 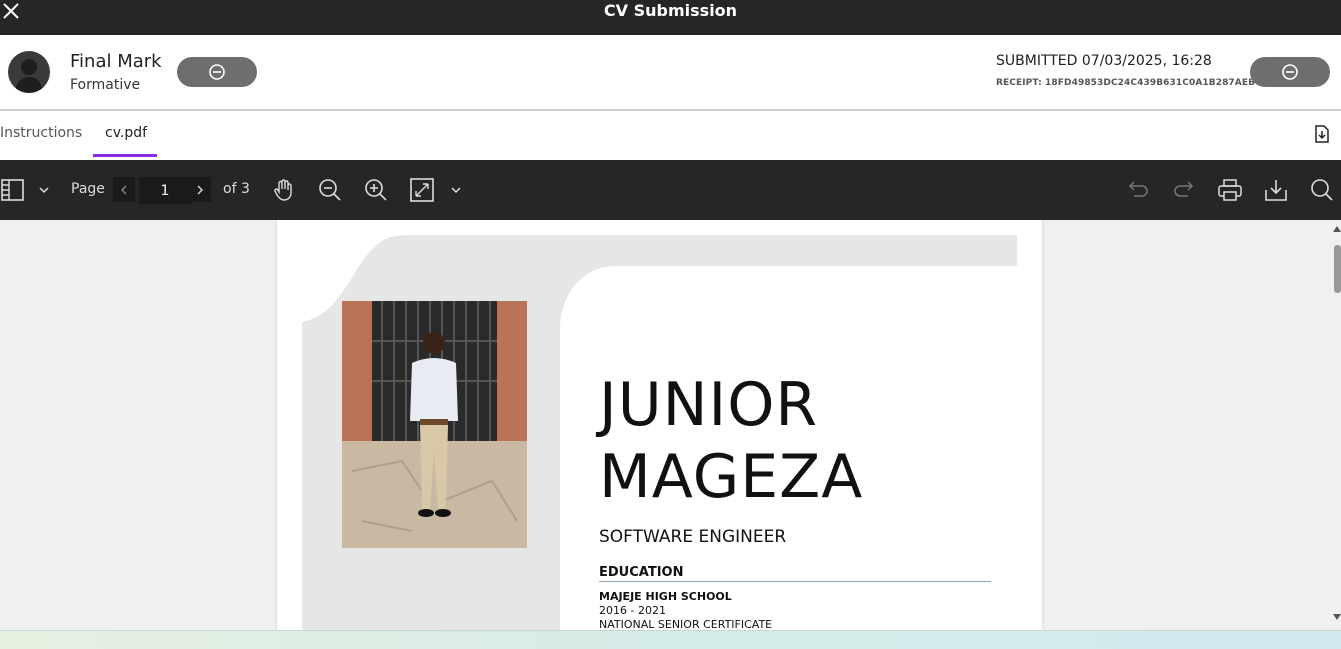 I want to click on submitted-timestamp: SUBMITTED 07/03/2025, 16:28, so click(x=1104, y=61).